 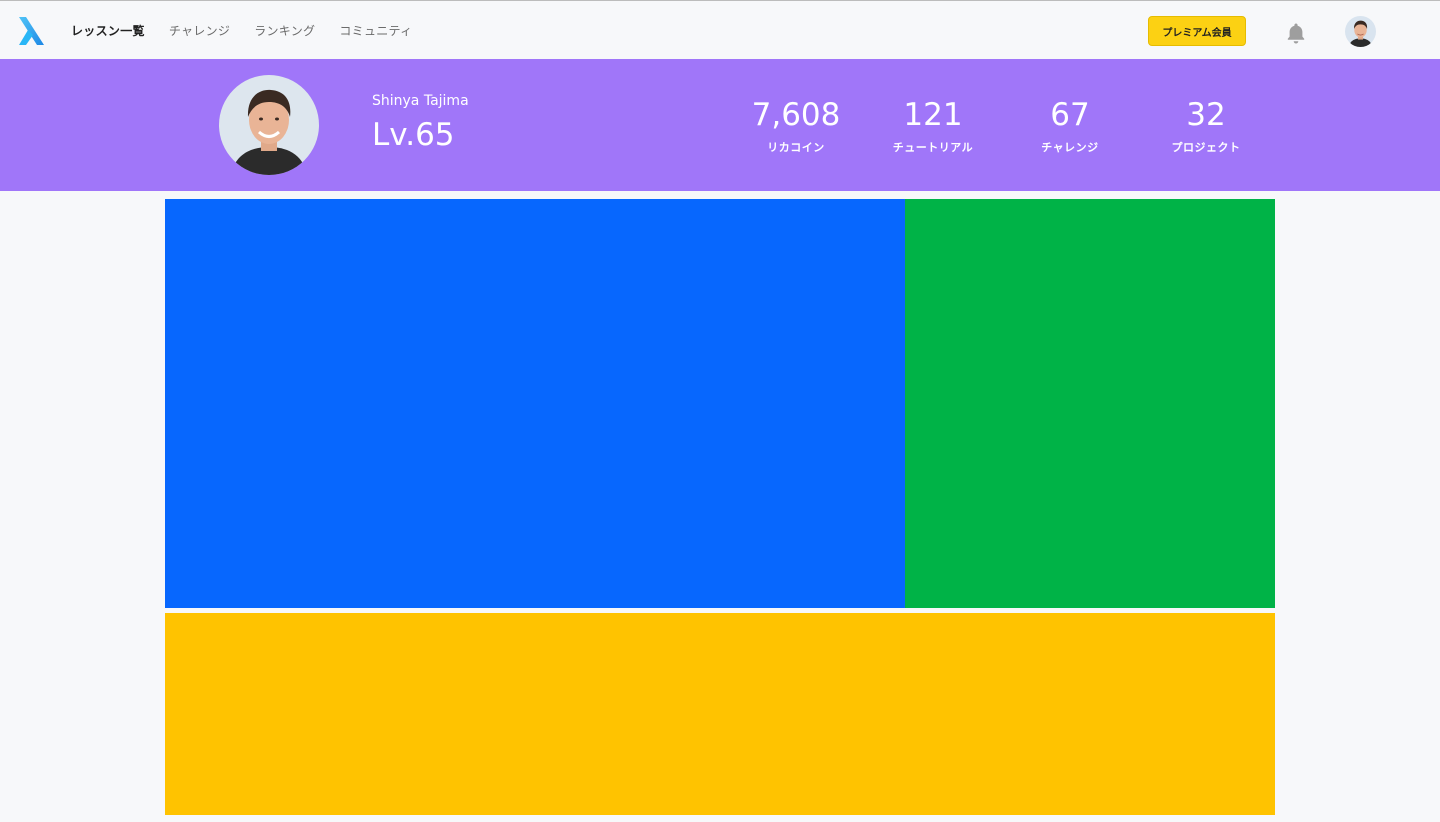 What do you see at coordinates (1206, 115) in the screenshot?
I see `stat-value: 32` at bounding box center [1206, 115].